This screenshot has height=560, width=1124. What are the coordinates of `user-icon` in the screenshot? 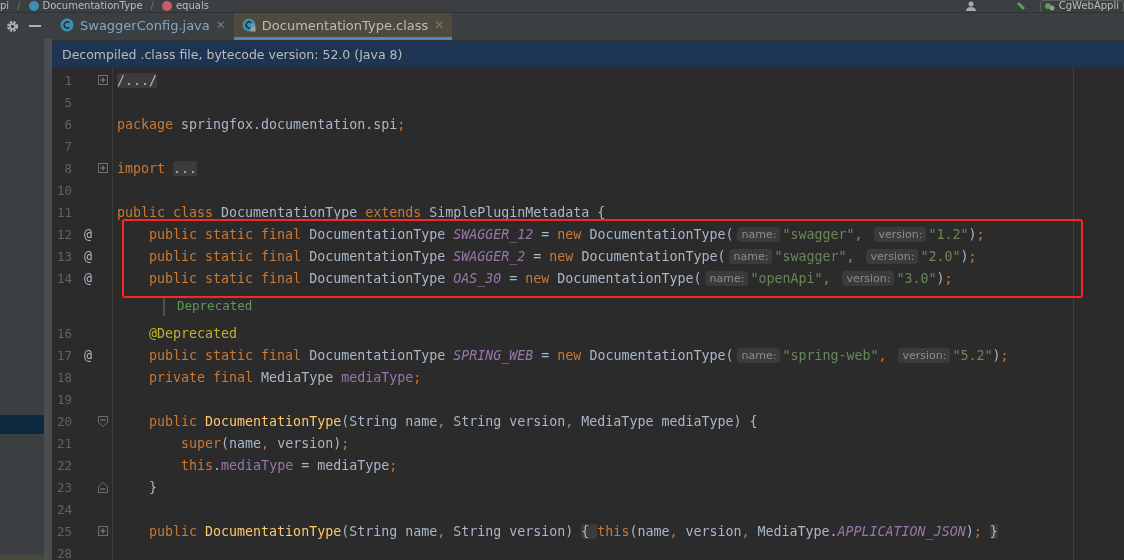 It's located at (970, 6).